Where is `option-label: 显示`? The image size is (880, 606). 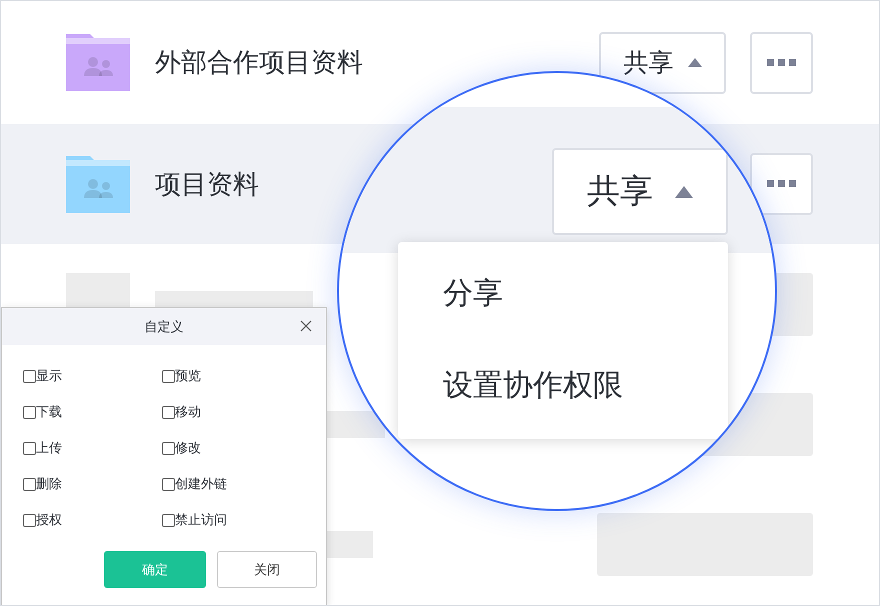
option-label: 显示 is located at coordinates (49, 376).